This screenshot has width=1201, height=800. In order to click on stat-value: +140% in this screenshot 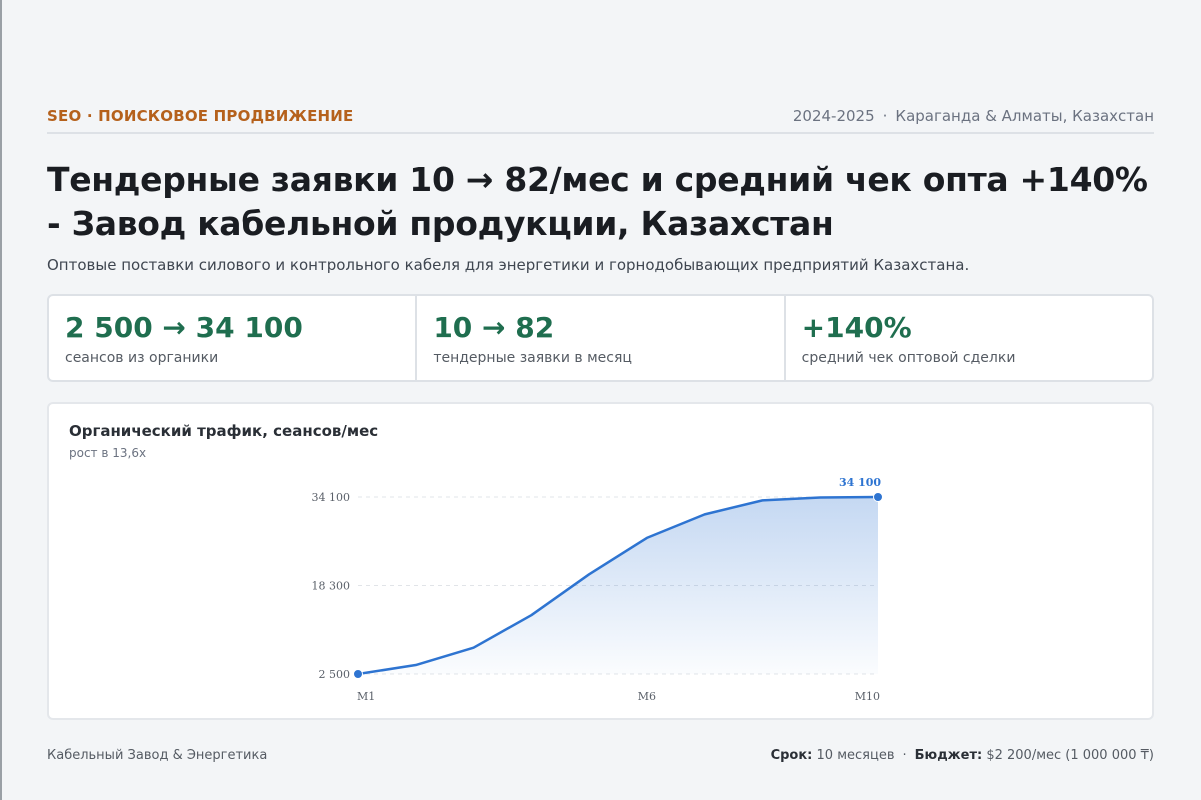, I will do `click(856, 327)`.